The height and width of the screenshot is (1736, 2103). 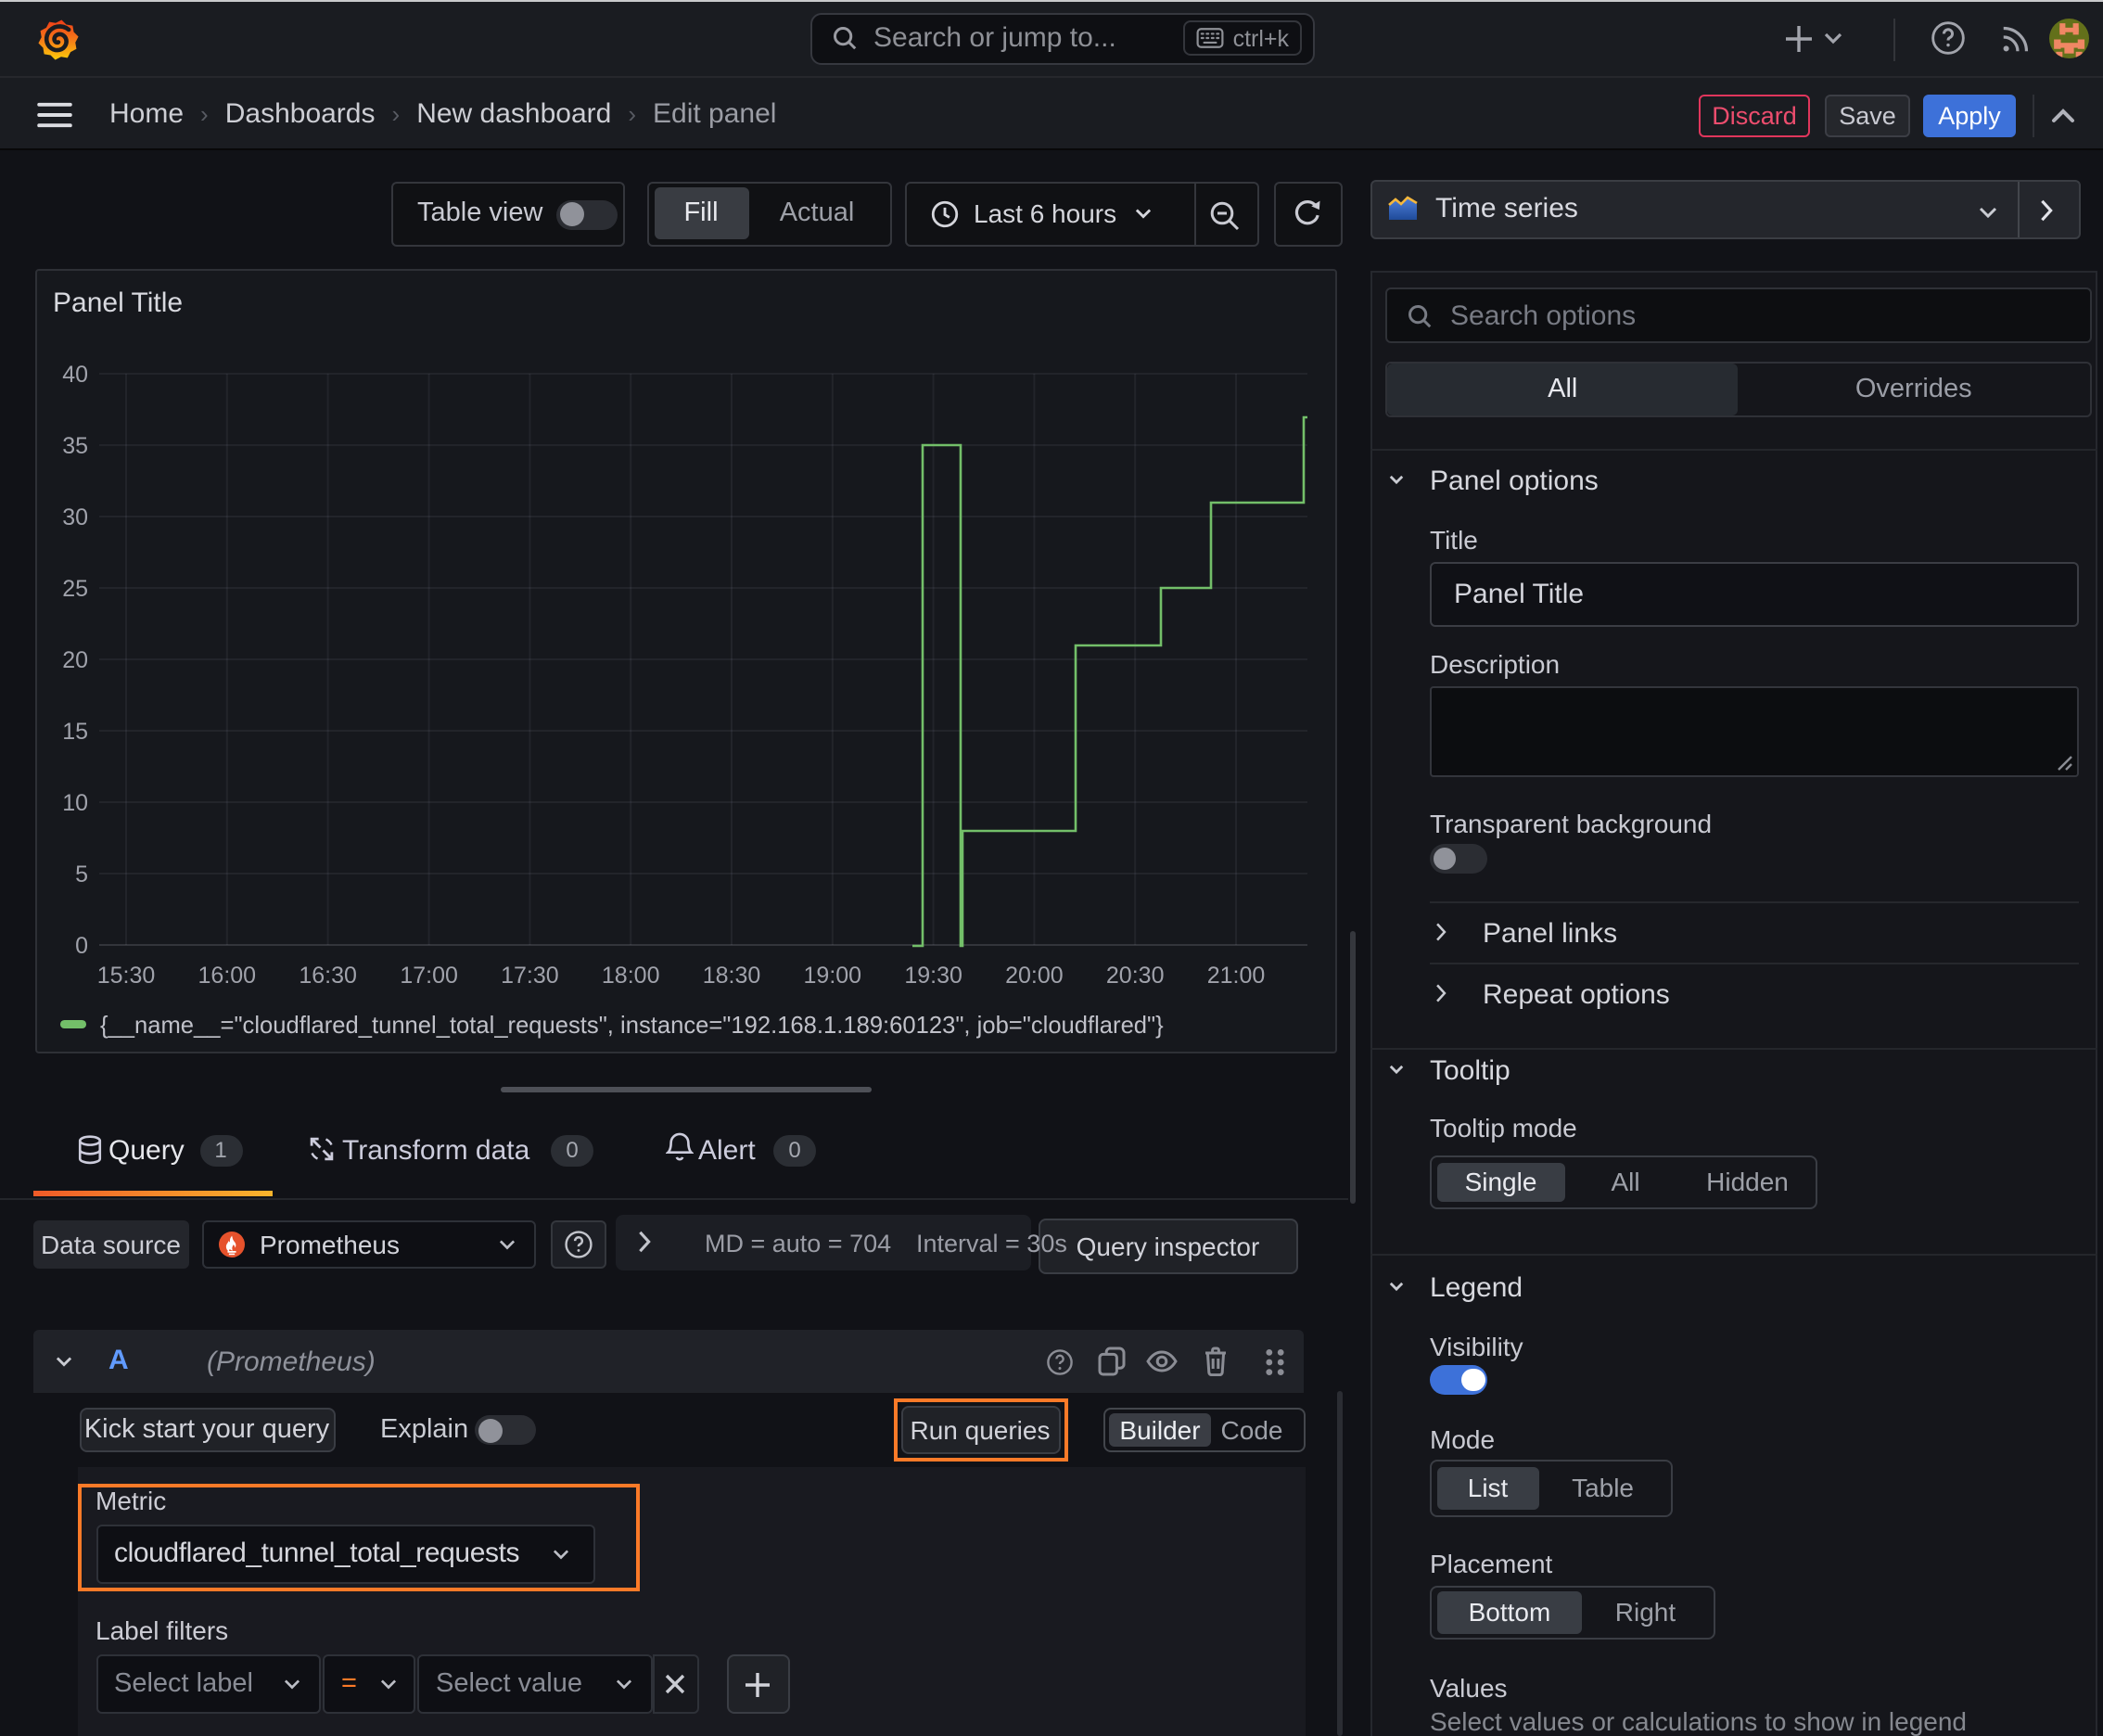 I want to click on svg-text: 35, so click(x=74, y=446).